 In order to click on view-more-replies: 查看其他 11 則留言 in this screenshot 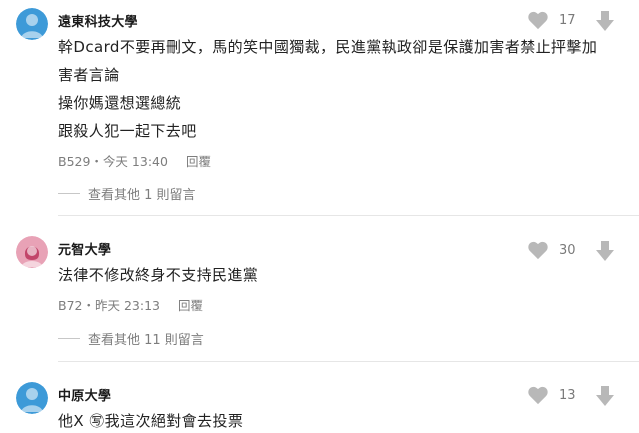, I will do `click(131, 338)`.